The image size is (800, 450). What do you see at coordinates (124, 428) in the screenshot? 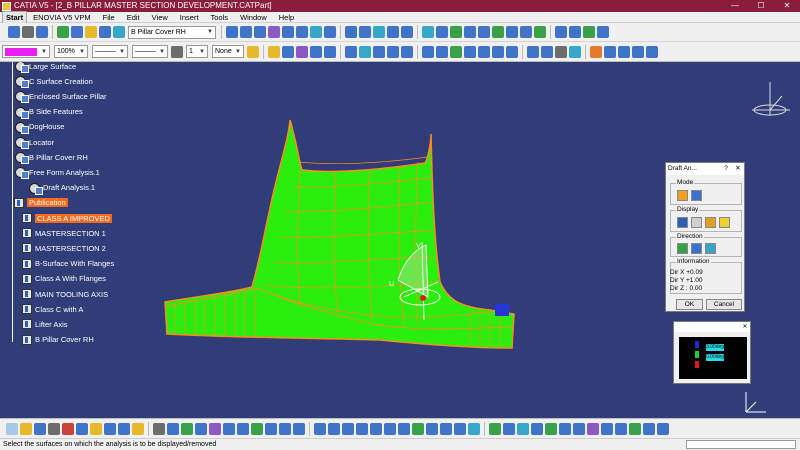
I see `redo-icon` at bounding box center [124, 428].